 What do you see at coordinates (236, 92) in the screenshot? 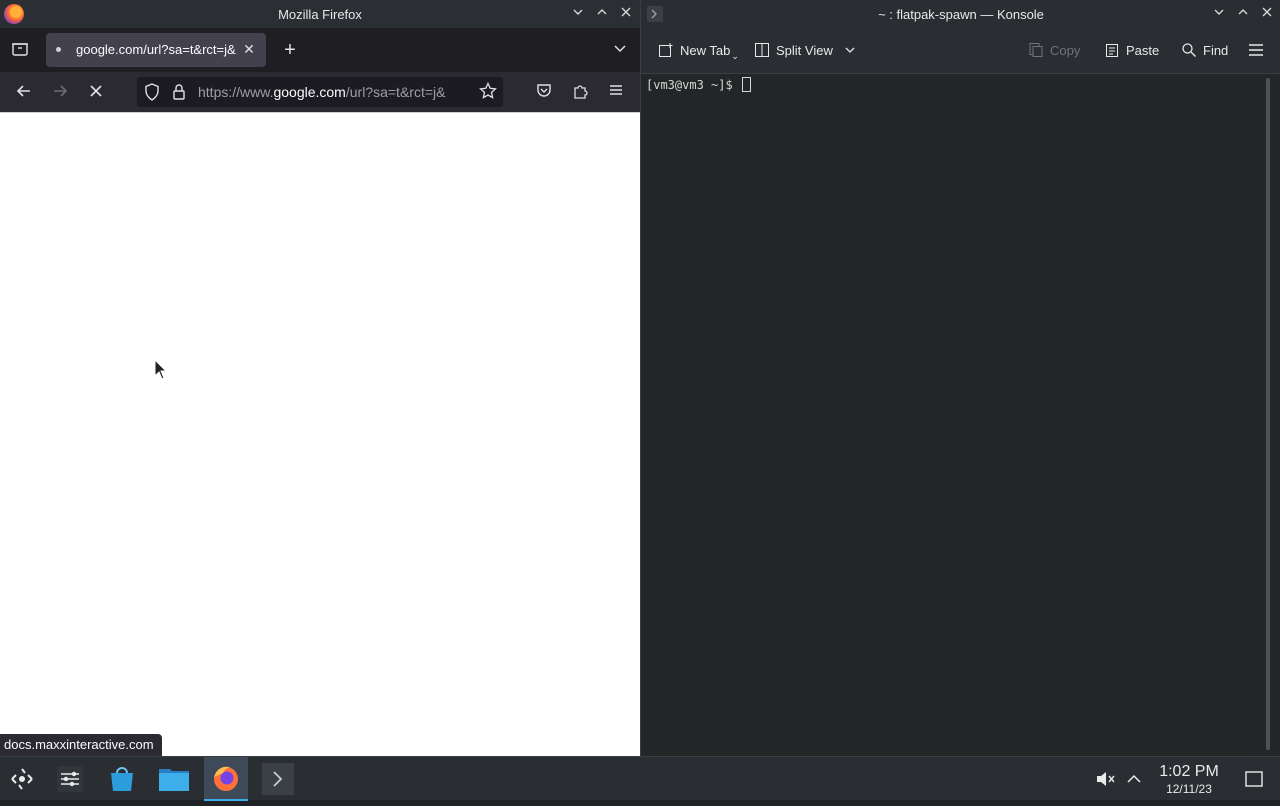
I see `url-prefix: https://www.` at bounding box center [236, 92].